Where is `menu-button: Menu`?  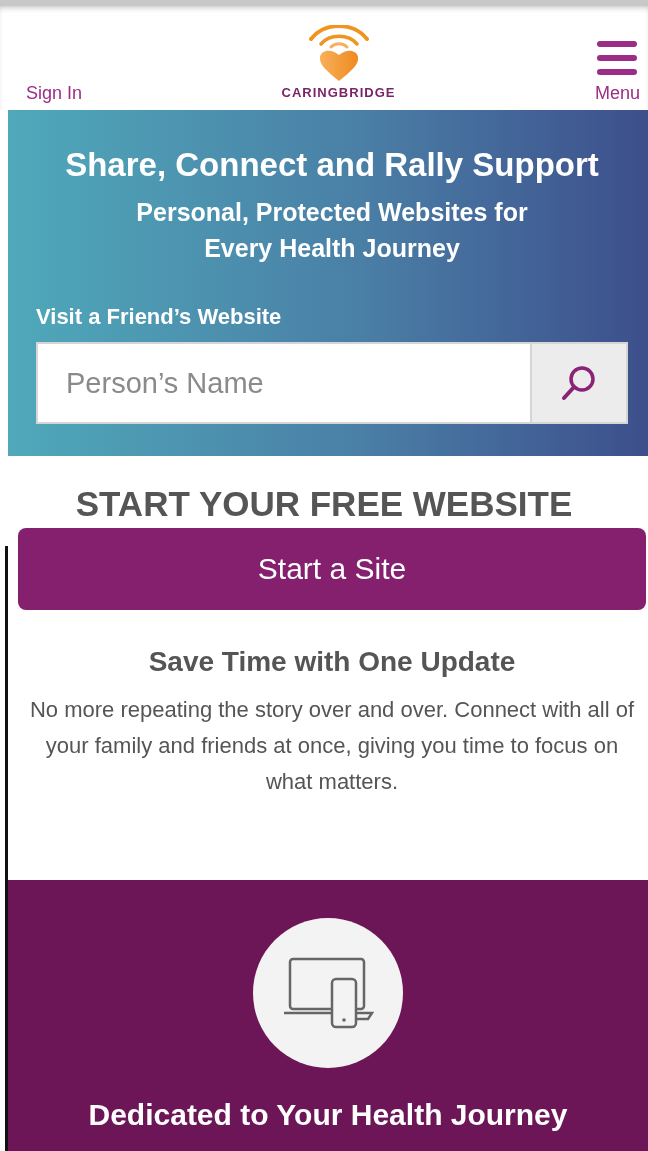
menu-button: Menu is located at coordinates (617, 72).